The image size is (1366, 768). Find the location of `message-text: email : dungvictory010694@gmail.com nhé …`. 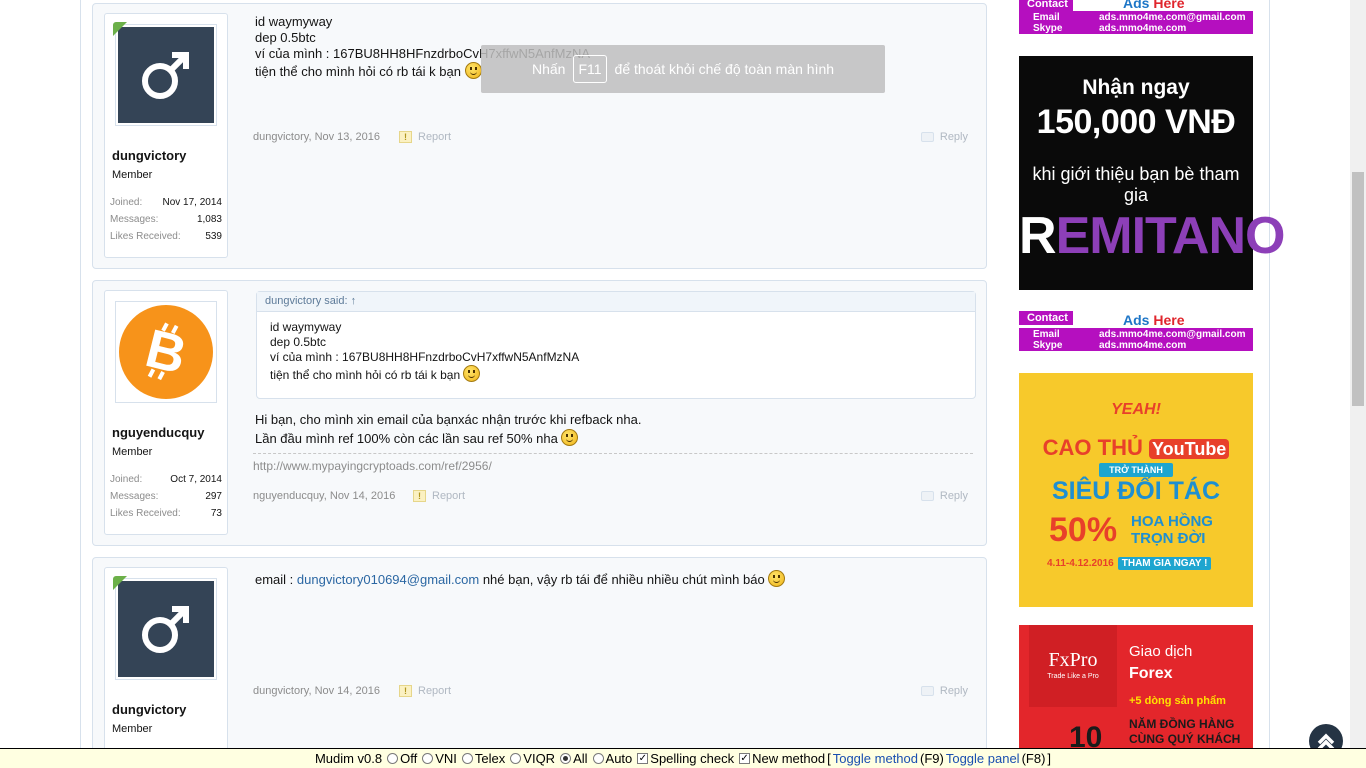

message-text: email : dungvictory010694@gmail.com nhé … is located at coordinates (615, 579).